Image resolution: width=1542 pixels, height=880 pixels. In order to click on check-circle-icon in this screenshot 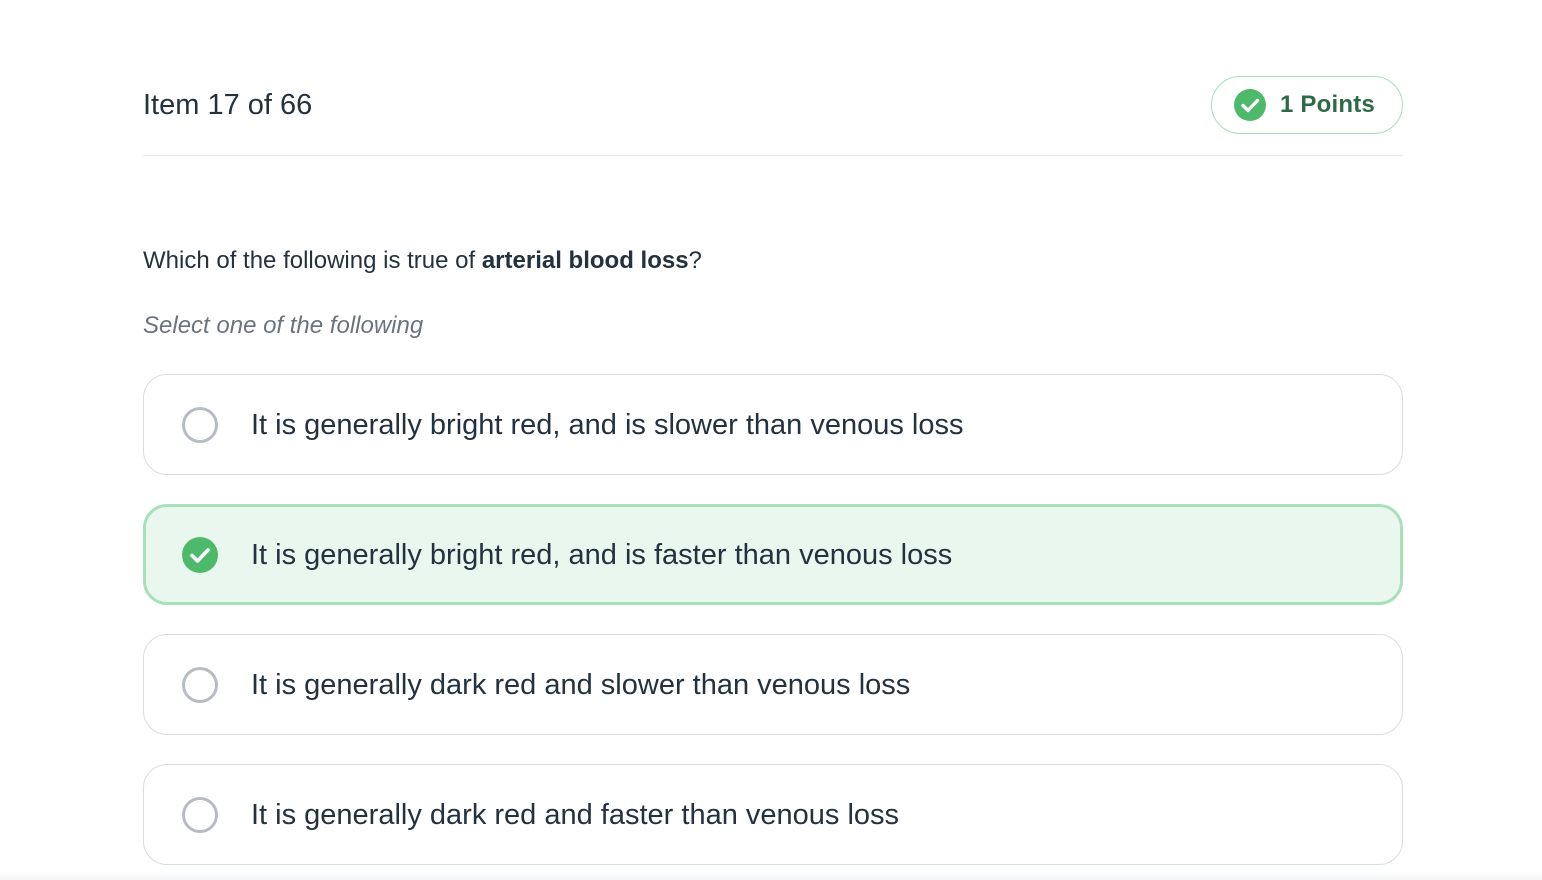, I will do `click(1250, 105)`.